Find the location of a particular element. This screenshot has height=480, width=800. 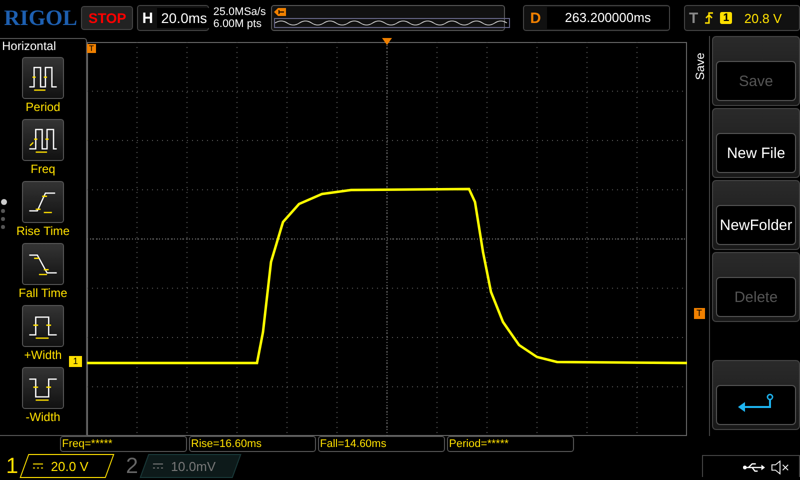

measurement-result: Period=***** is located at coordinates (510, 444).